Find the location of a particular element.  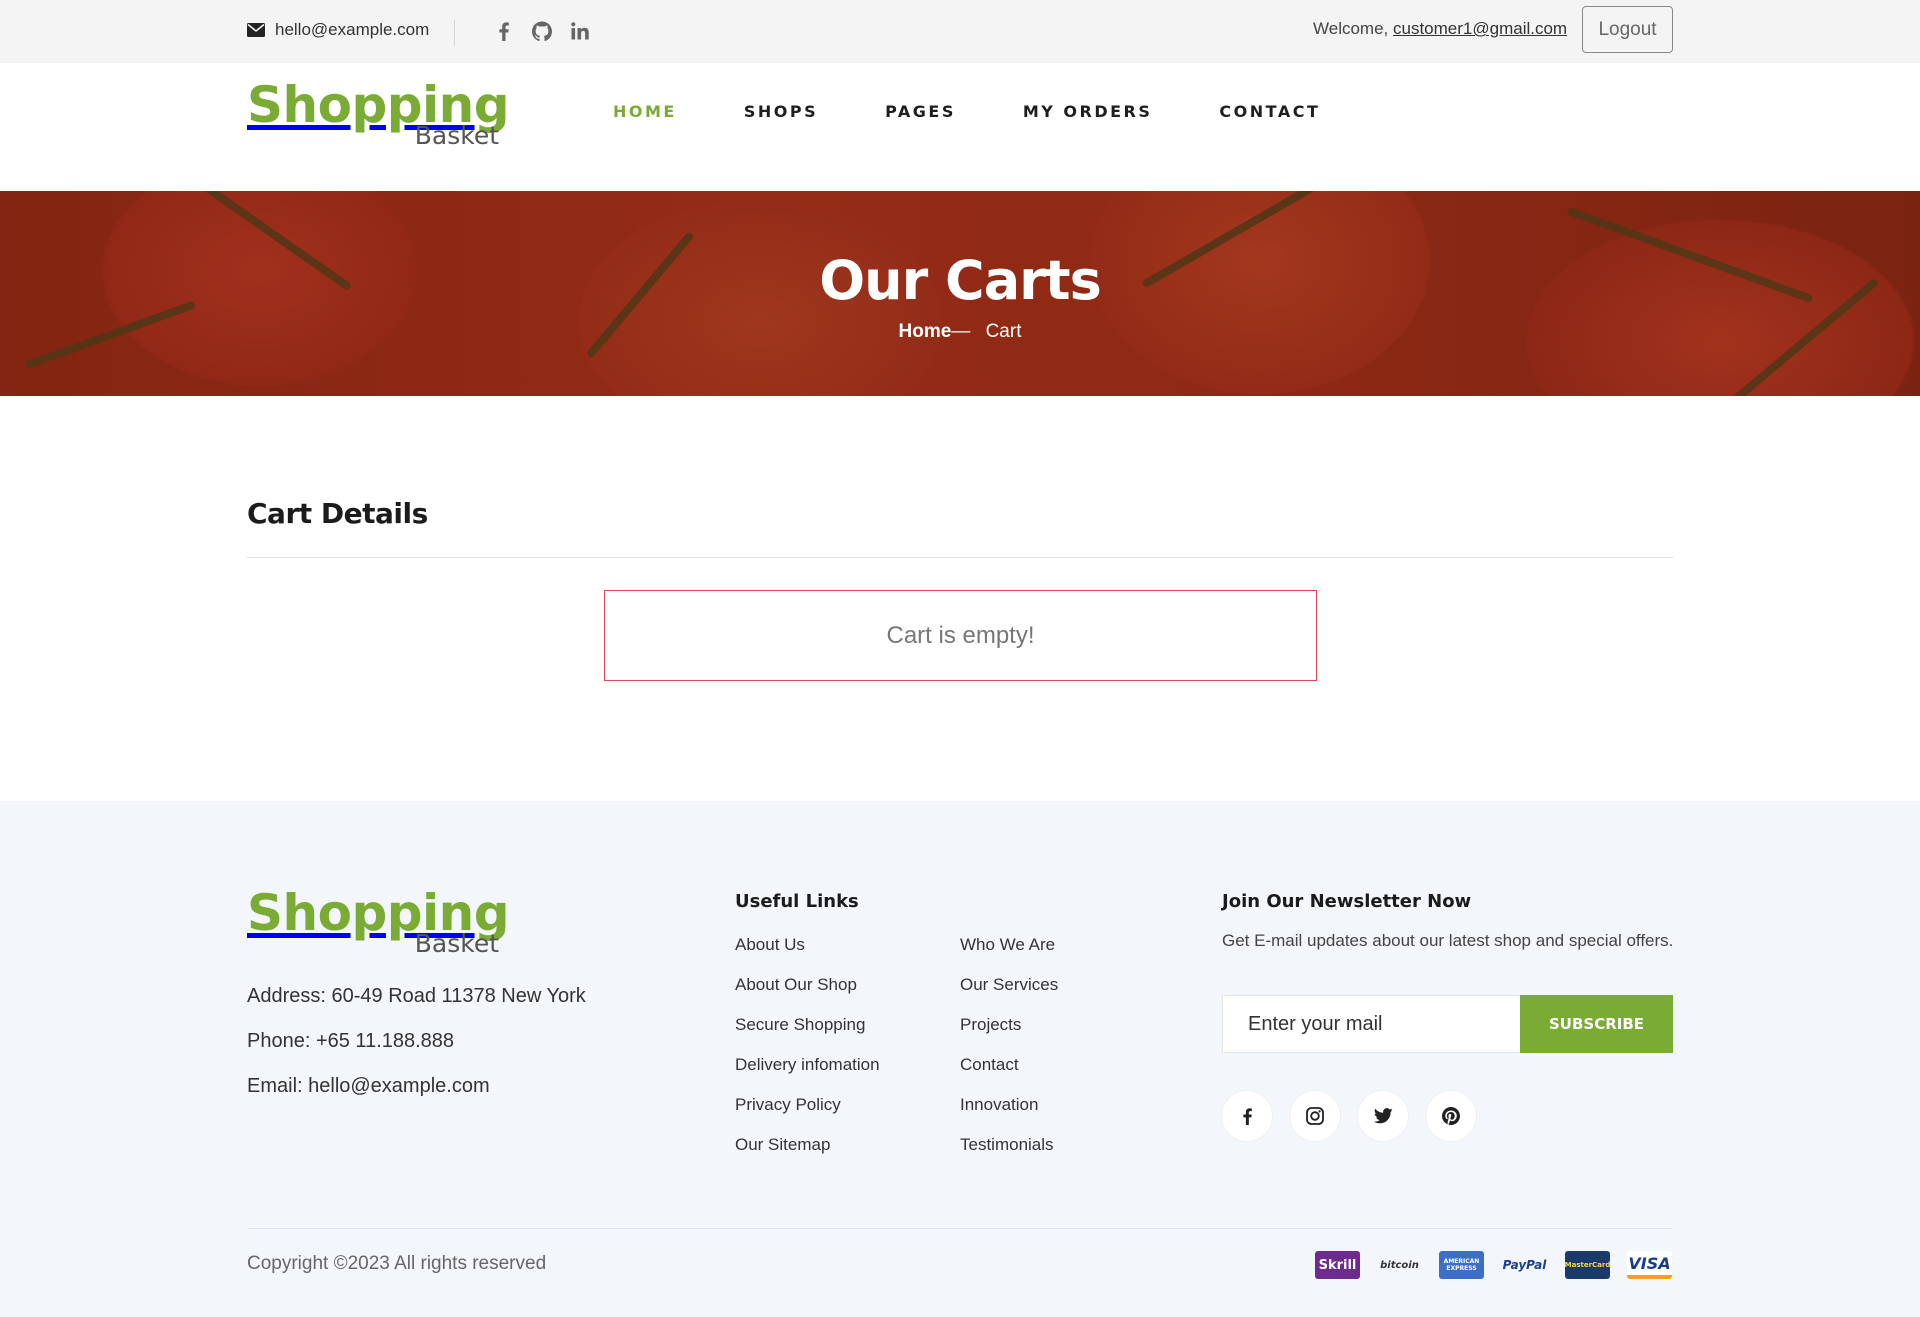

footer-link-our-services: Our Services is located at coordinates (1009, 985).